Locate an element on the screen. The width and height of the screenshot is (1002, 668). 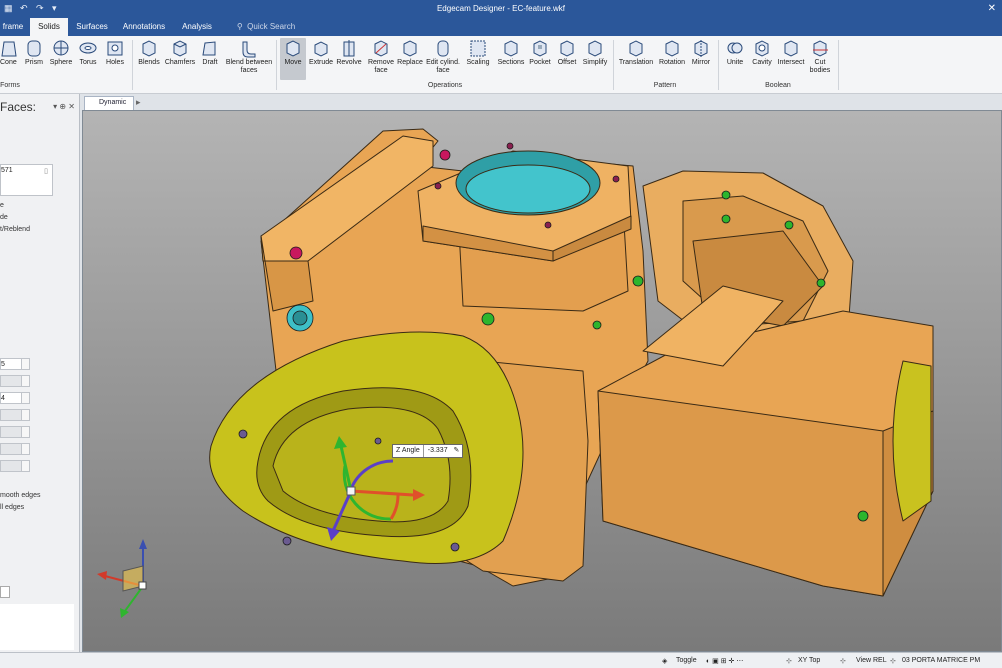
machine-label: 03 PORTA MATRICE PM is located at coordinates (941, 660).